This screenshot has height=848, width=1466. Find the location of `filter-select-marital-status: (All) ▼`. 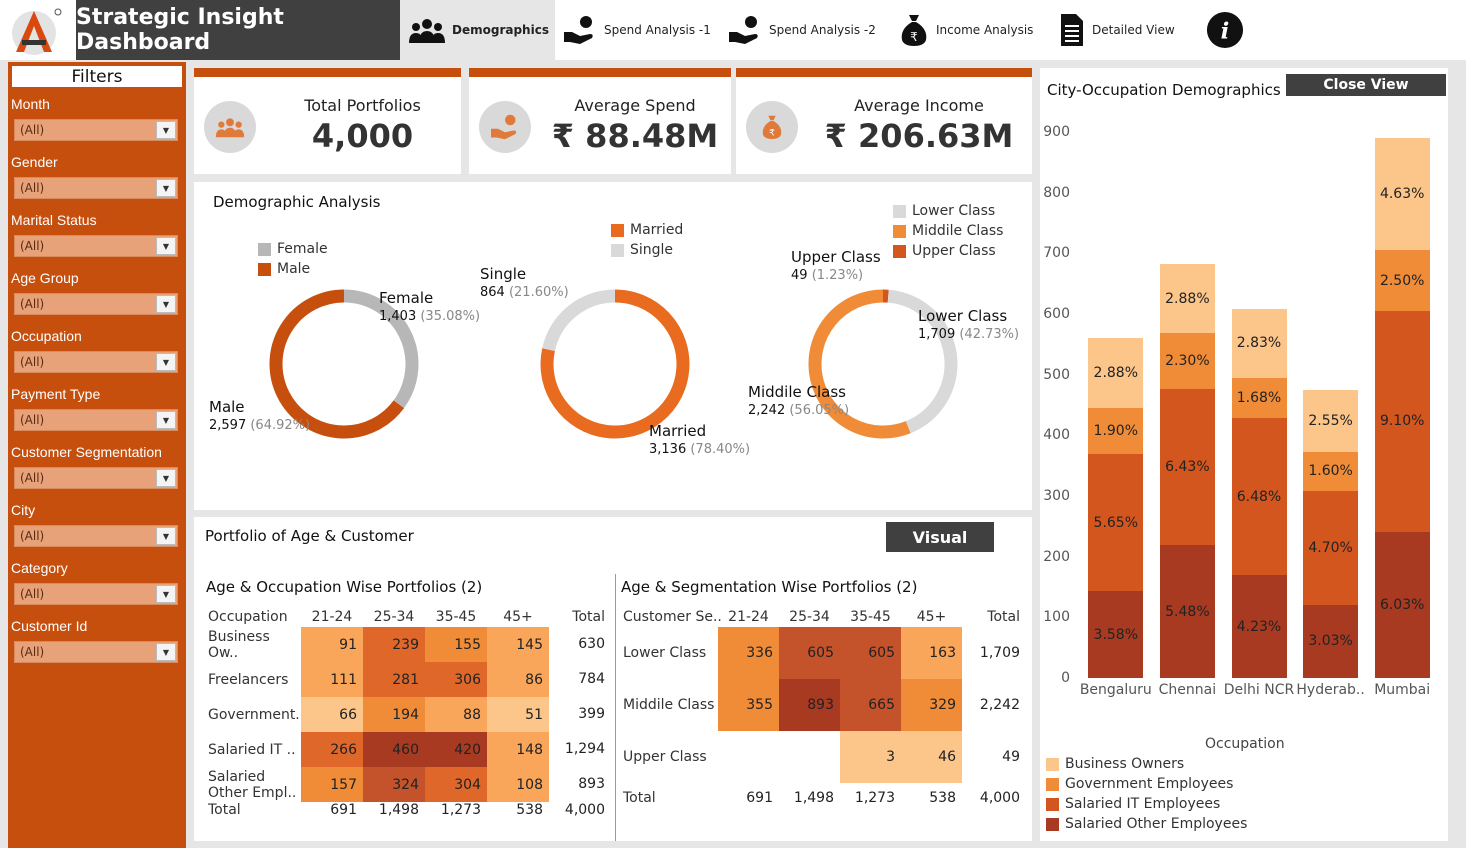

filter-select-marital-status: (All) ▼ is located at coordinates (96, 246).